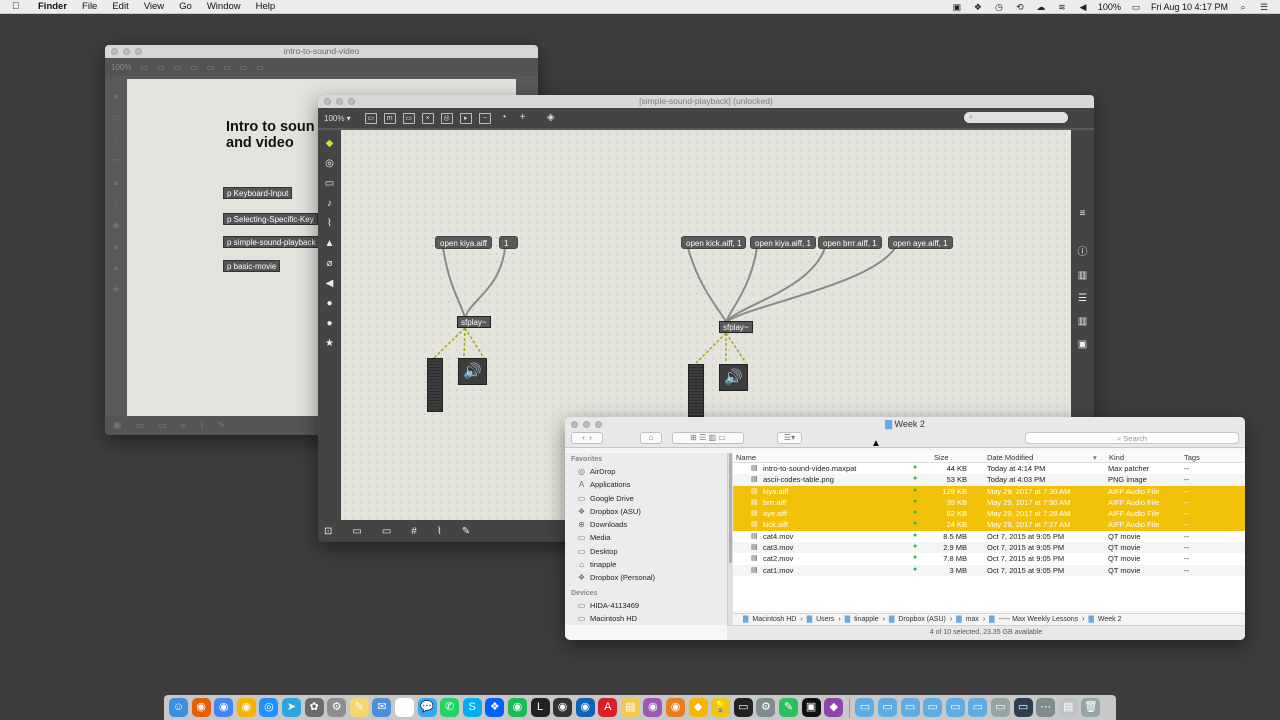  What do you see at coordinates (1082, 321) in the screenshot?
I see `reference-icon: ▥` at bounding box center [1082, 321].